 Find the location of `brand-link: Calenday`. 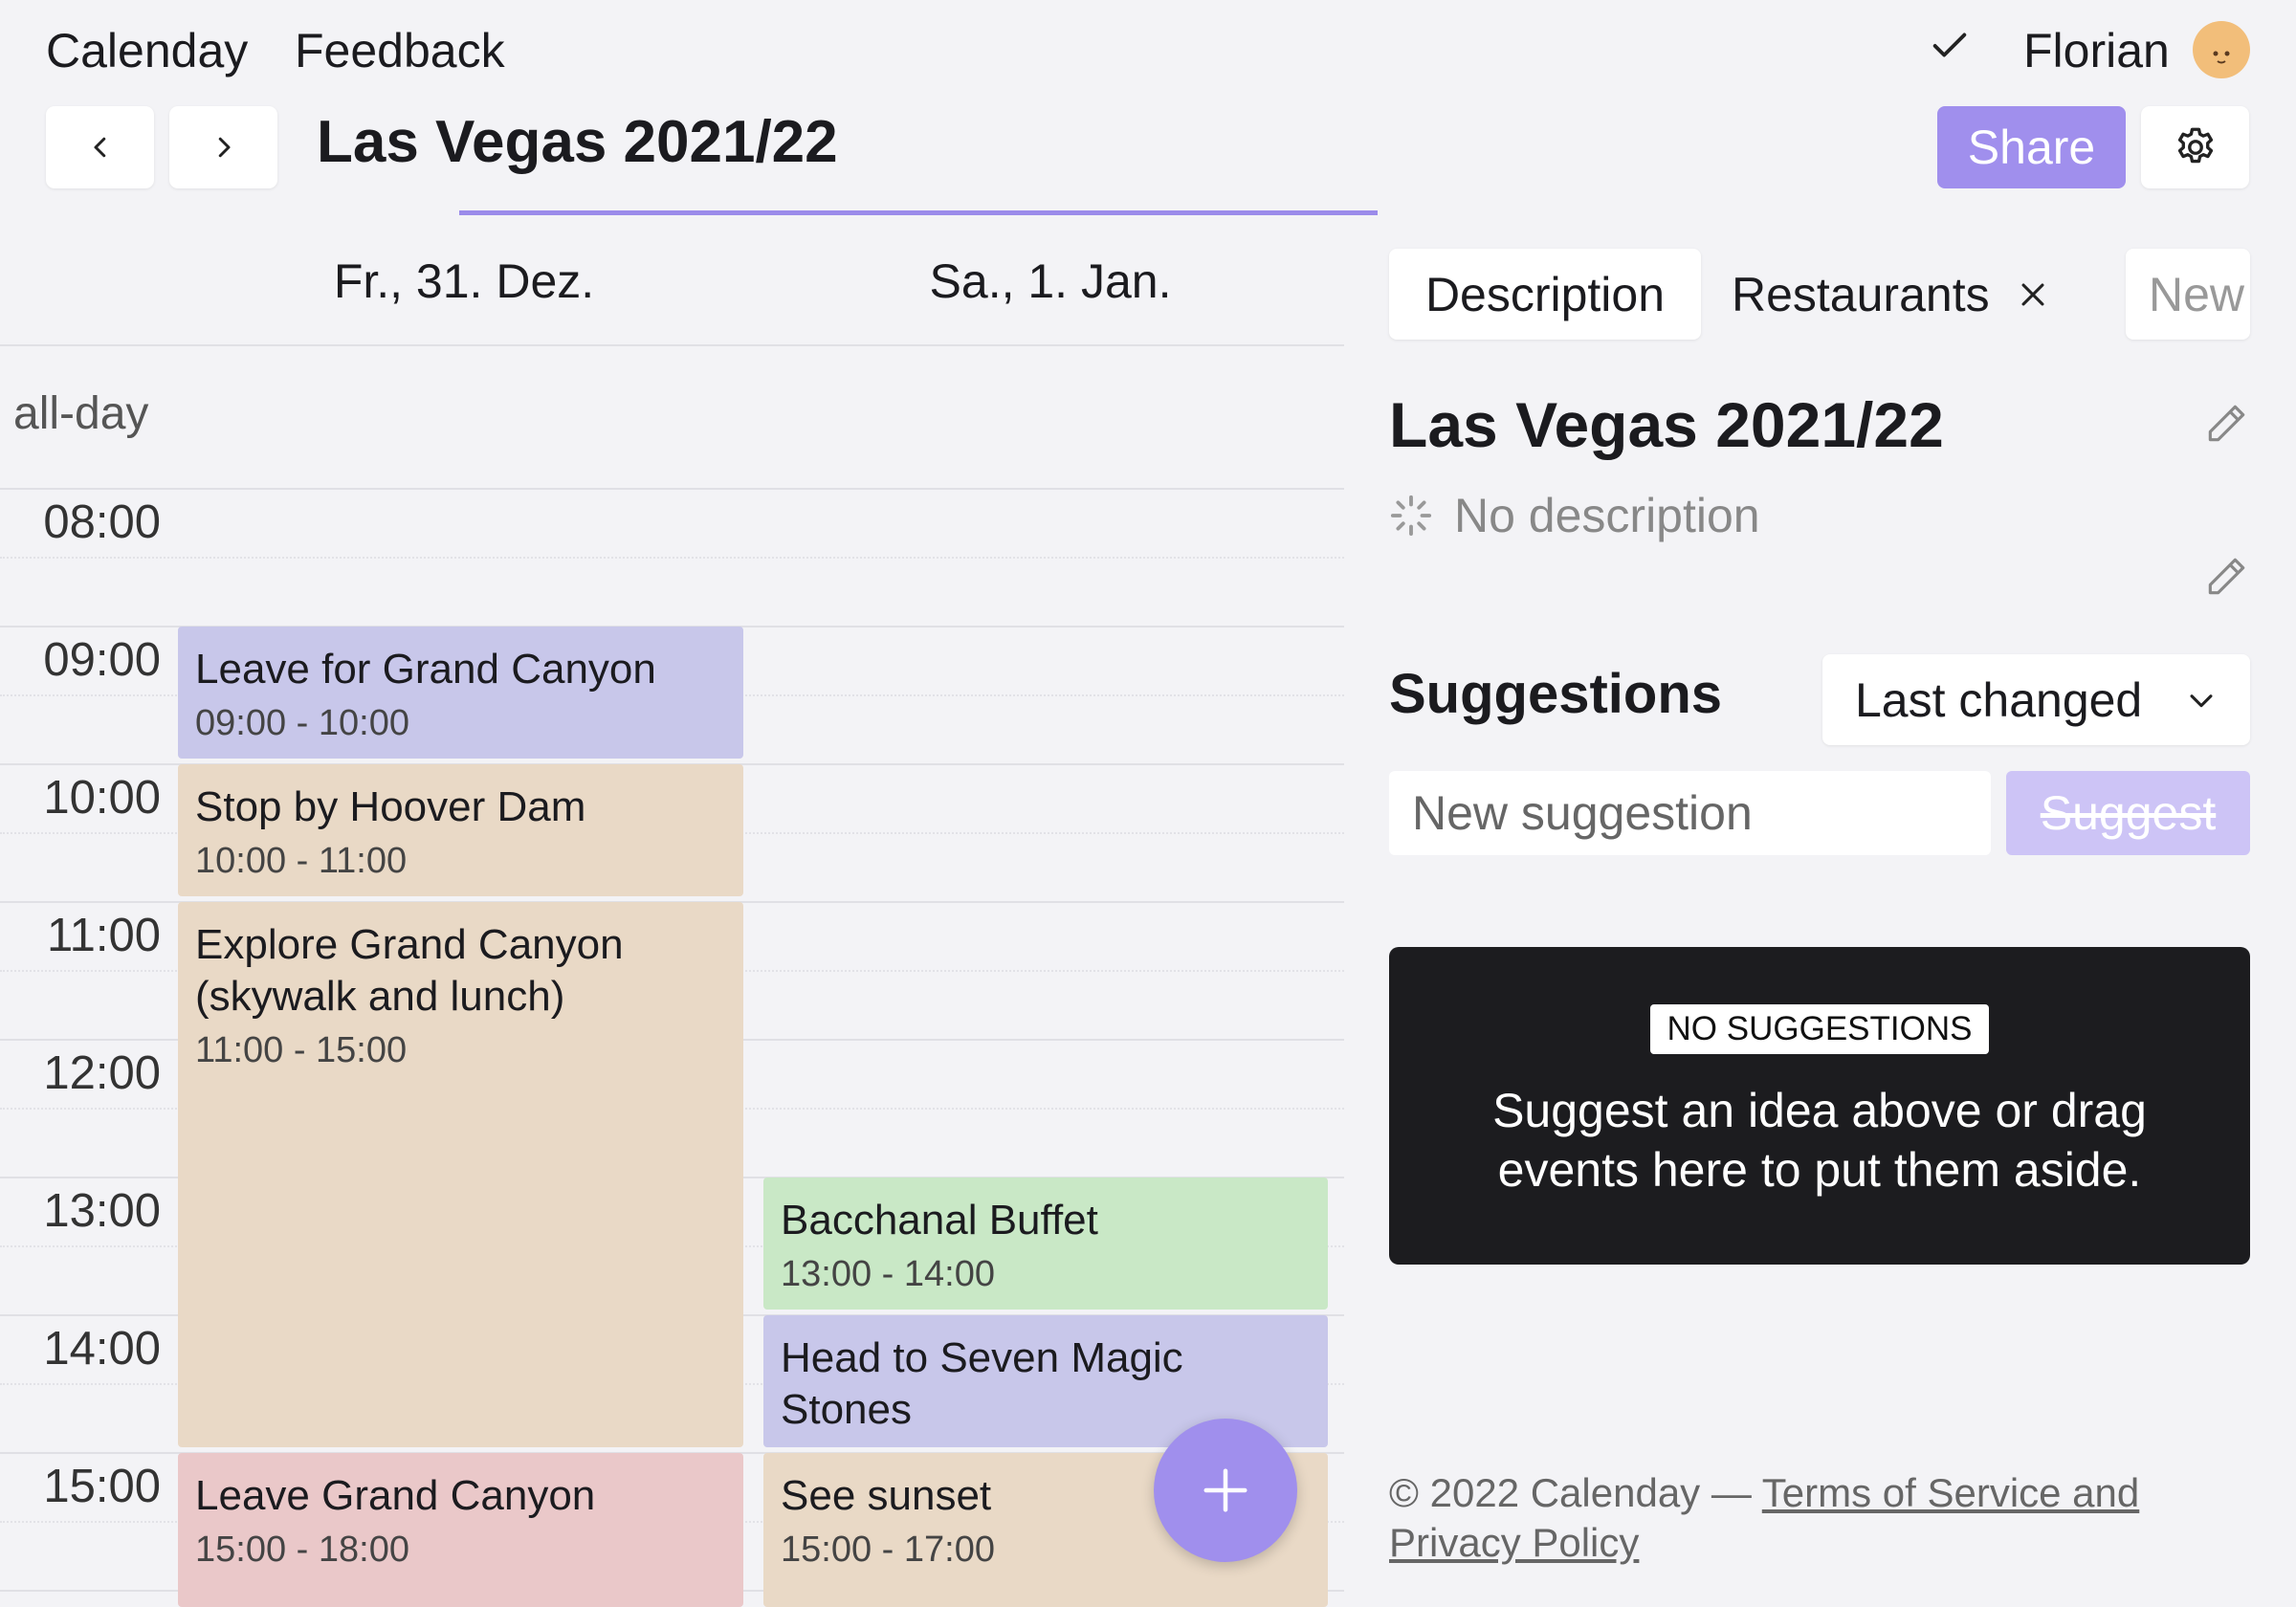

brand-link: Calenday is located at coordinates (147, 50).